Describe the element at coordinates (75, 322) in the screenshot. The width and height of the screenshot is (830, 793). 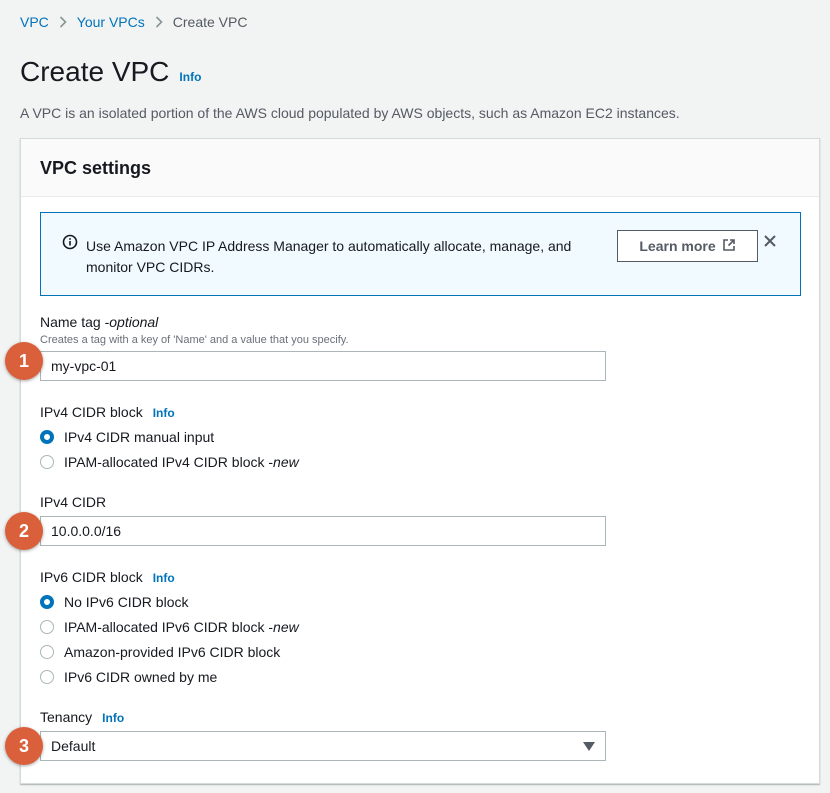
I see `name-tag-label-text: Name tag -` at that location.